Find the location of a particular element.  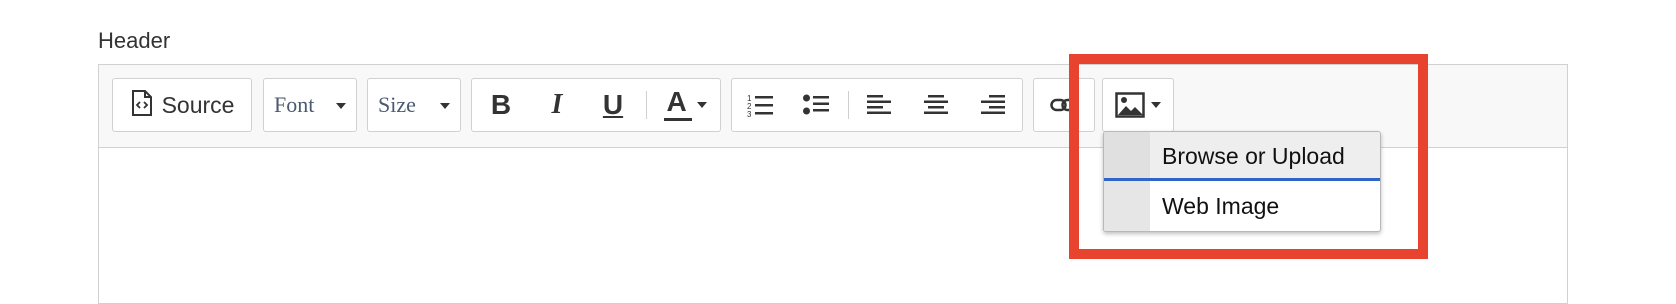

align-center-button is located at coordinates (936, 105).